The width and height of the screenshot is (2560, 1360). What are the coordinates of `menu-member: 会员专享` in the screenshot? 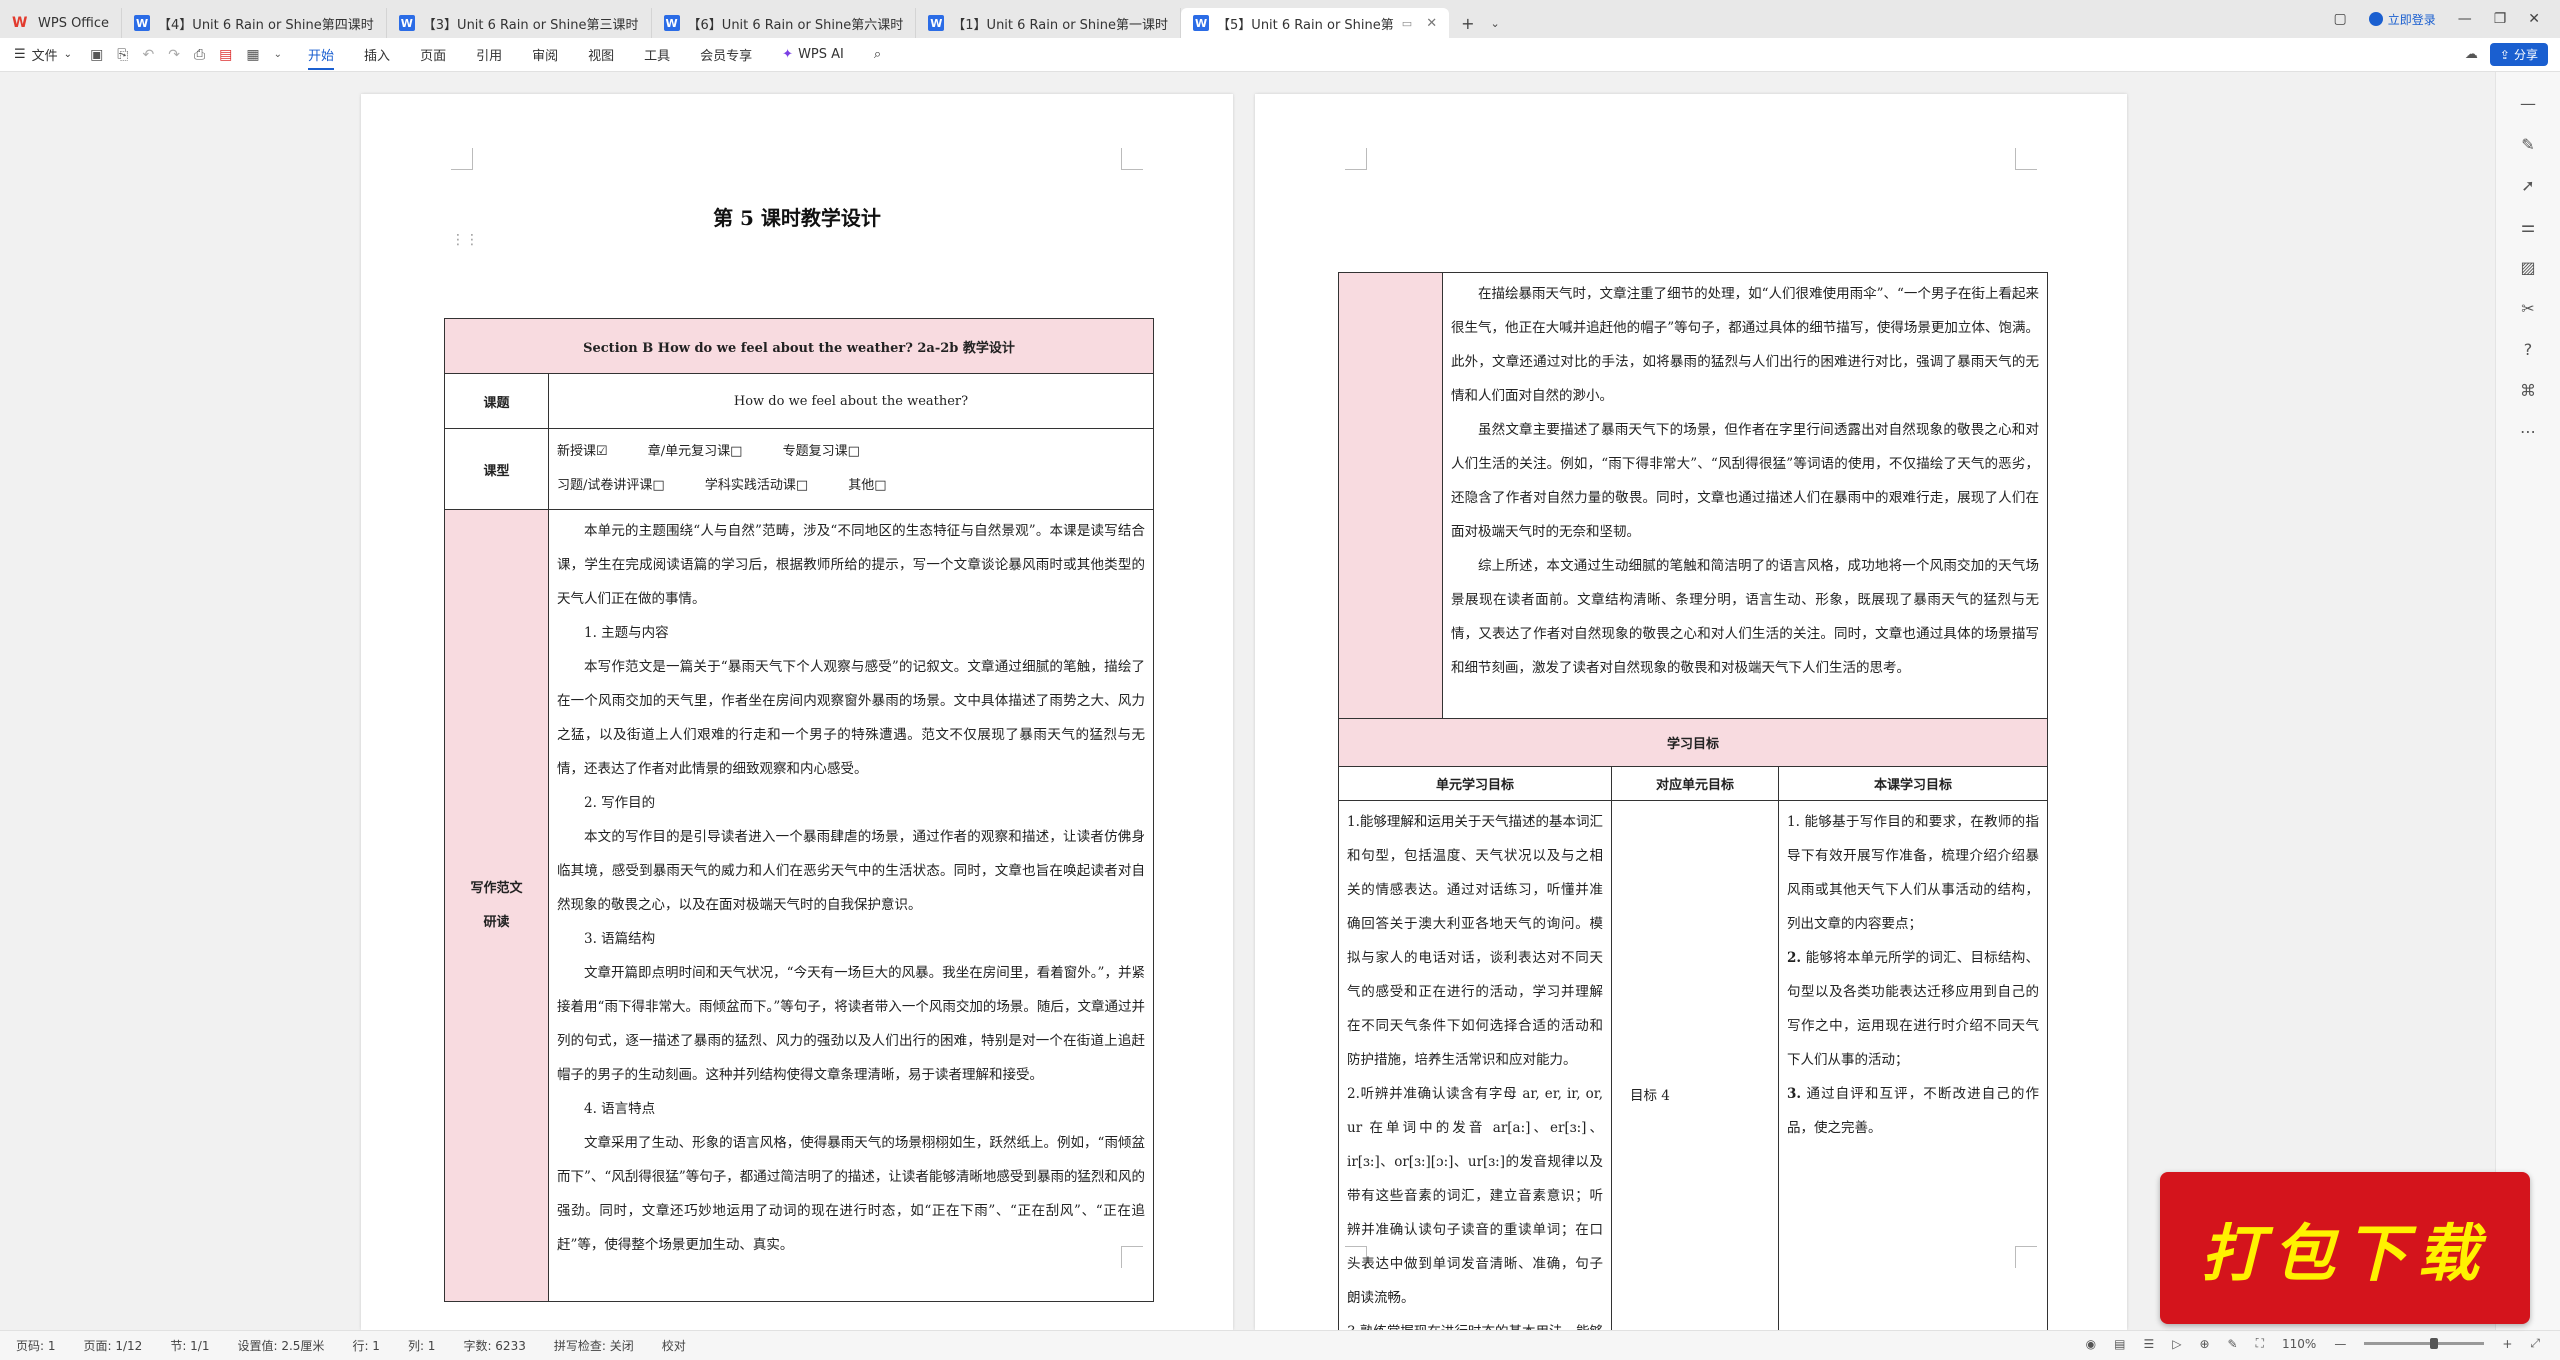 It's located at (726, 54).